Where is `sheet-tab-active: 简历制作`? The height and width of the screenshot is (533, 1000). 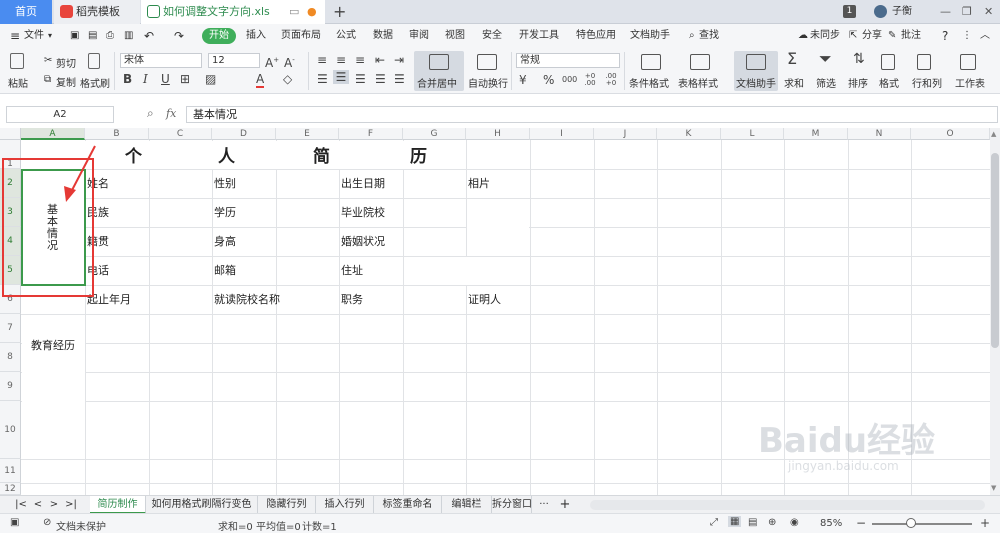 sheet-tab-active: 简历制作 is located at coordinates (118, 505).